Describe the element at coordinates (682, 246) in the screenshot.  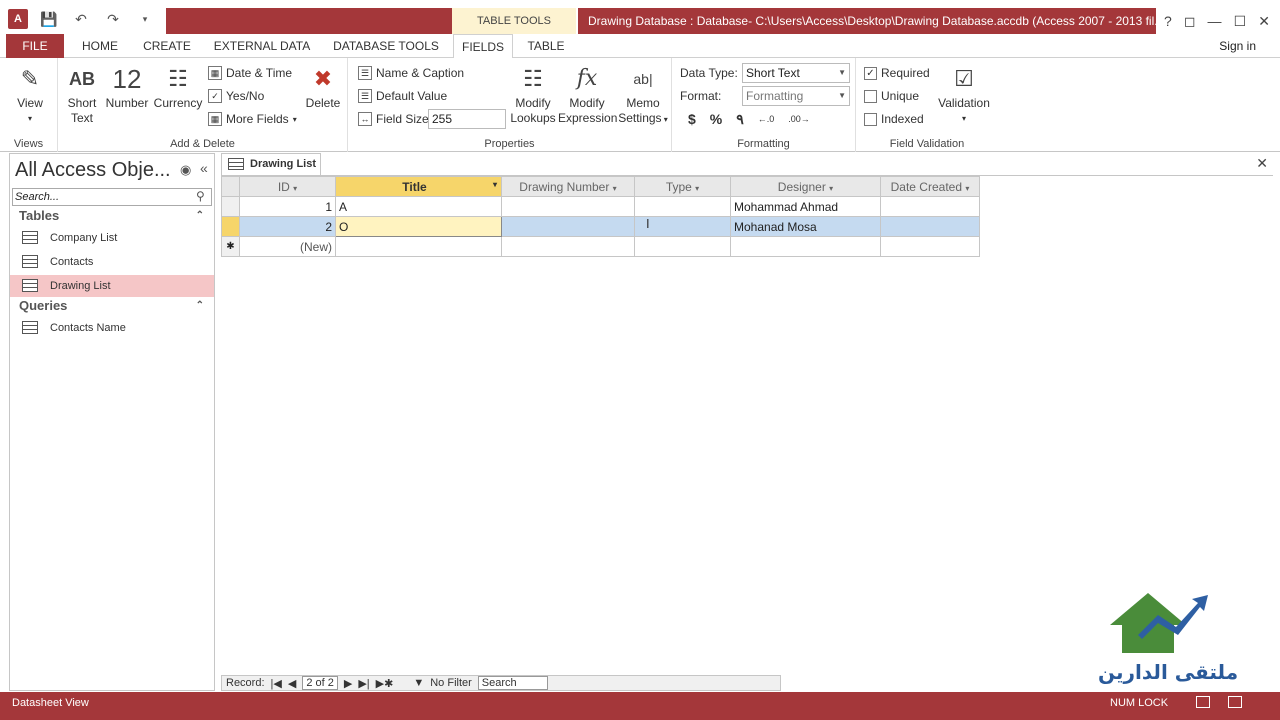
I see `cell-new-type` at that location.